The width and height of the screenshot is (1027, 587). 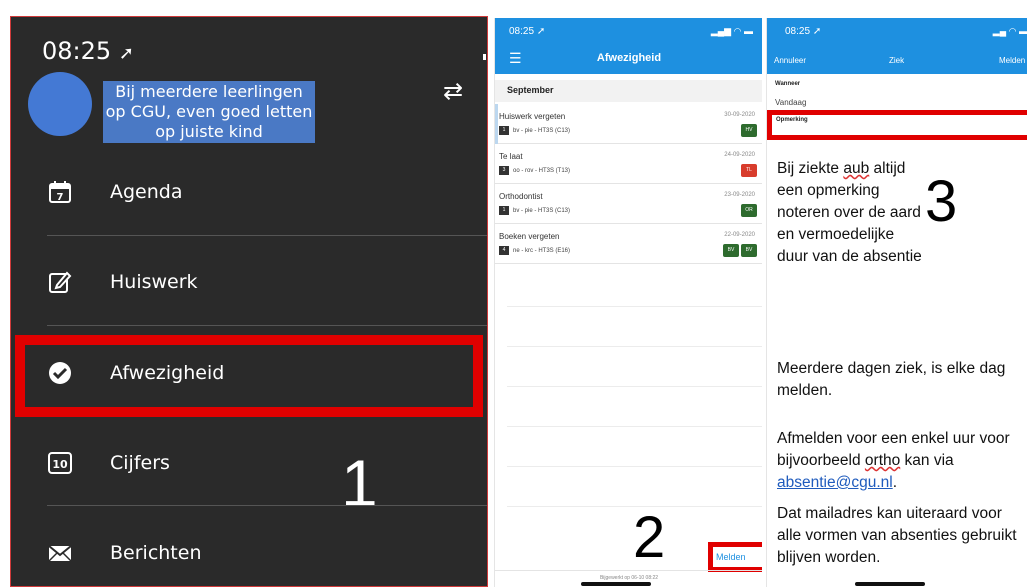 What do you see at coordinates (739, 155) in the screenshot?
I see `item-date: 24-09-2020` at bounding box center [739, 155].